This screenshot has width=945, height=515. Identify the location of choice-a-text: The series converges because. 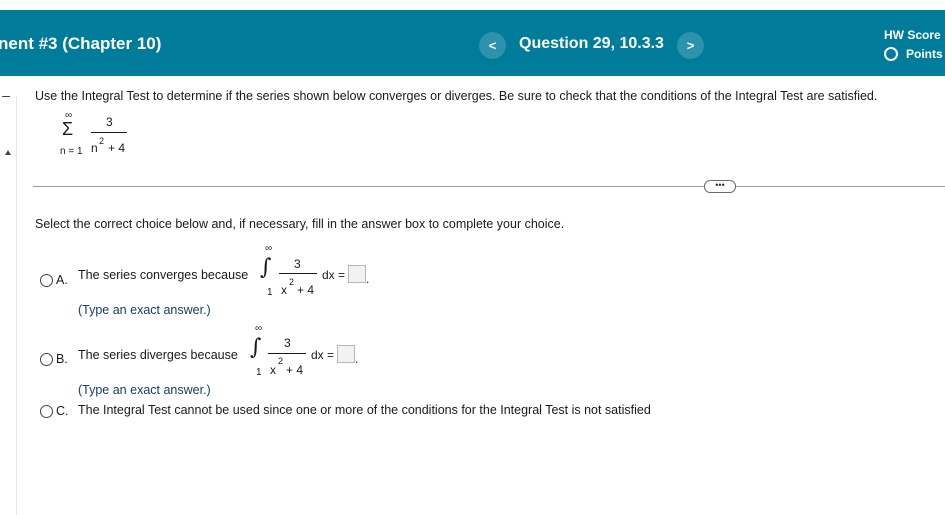
(163, 275).